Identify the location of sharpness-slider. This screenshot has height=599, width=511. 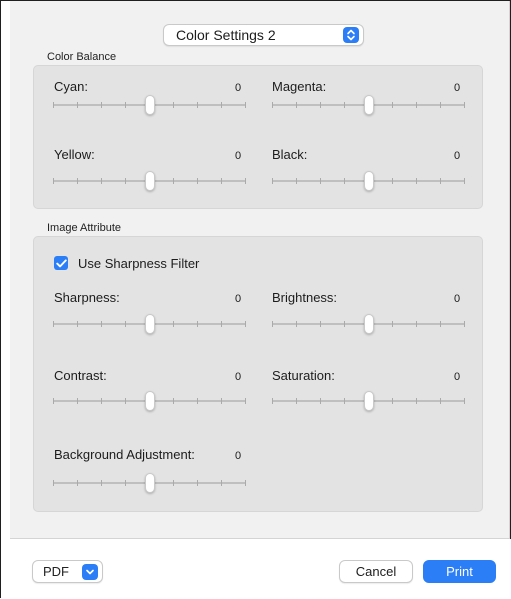
(149, 324).